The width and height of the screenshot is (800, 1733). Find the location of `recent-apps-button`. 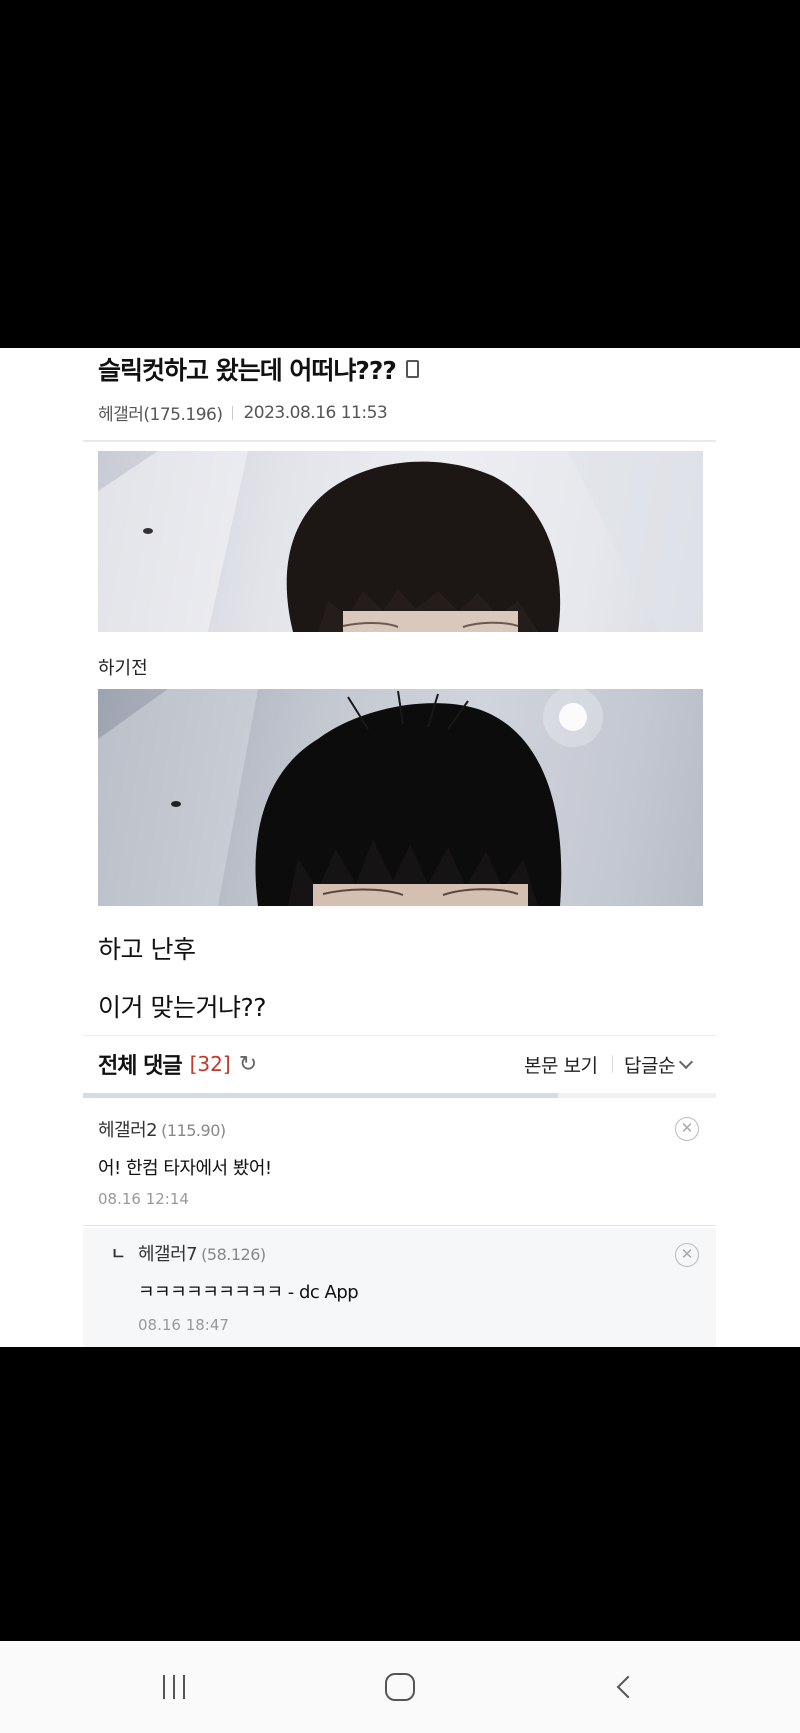

recent-apps-button is located at coordinates (174, 1687).